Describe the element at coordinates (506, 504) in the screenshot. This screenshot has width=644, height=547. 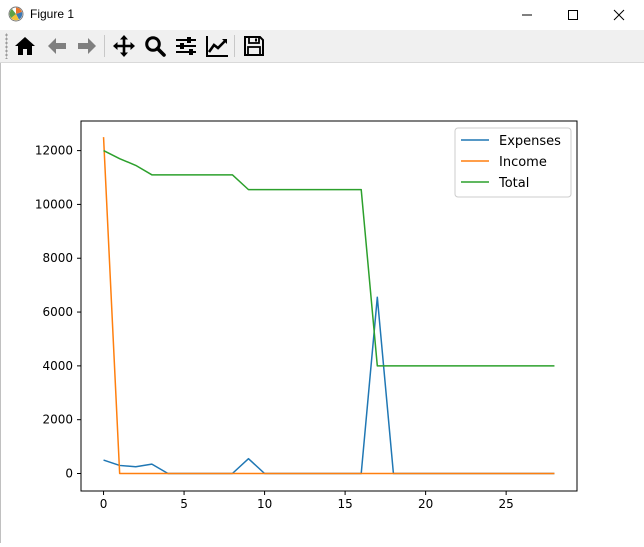
I see `x-tick-label: 25` at that location.